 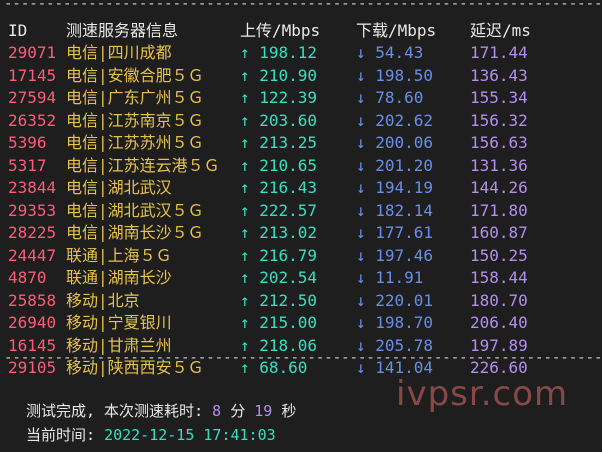 I want to click on footer-time: 当前时间: 2022-12-15 17:41:03, so click(x=151, y=435).